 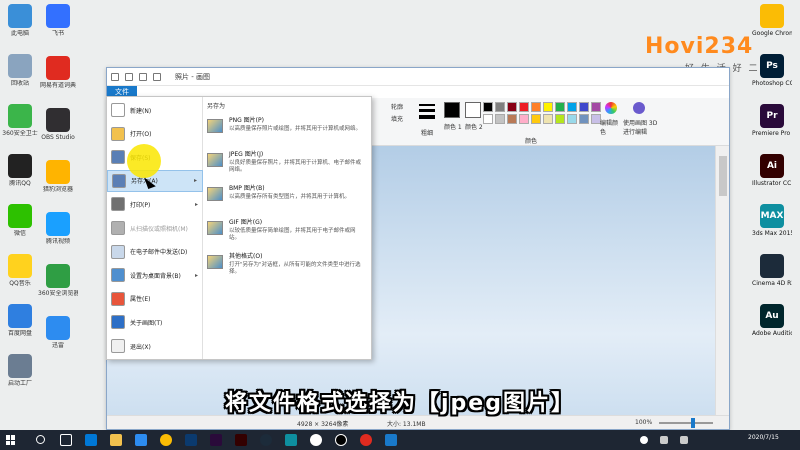 I want to click on fill-dropdown: 填充, so click(x=397, y=118).